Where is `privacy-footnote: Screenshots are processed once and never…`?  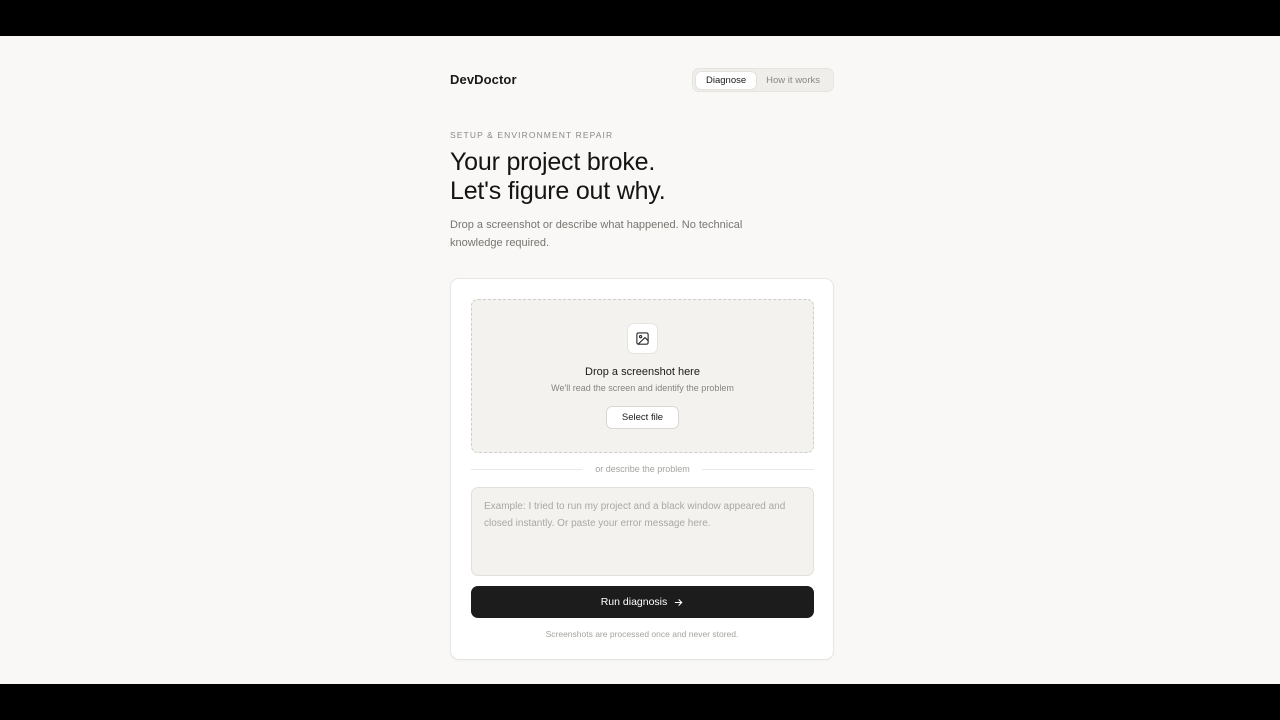 privacy-footnote: Screenshots are processed once and never… is located at coordinates (642, 634).